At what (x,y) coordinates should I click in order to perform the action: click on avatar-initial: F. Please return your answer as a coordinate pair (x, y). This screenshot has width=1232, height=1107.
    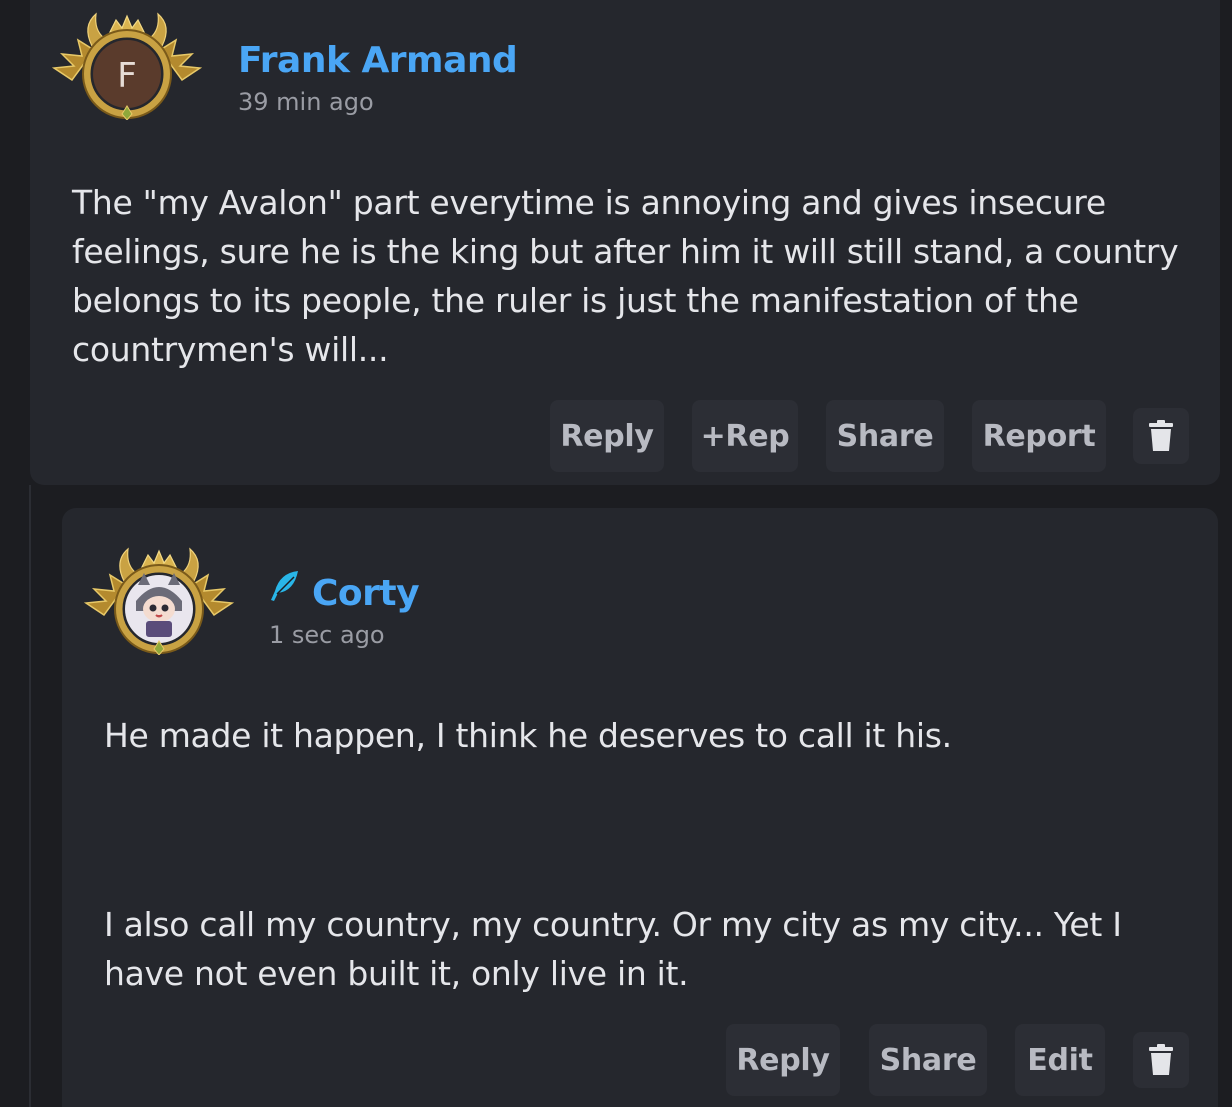
    Looking at the image, I should click on (127, 76).